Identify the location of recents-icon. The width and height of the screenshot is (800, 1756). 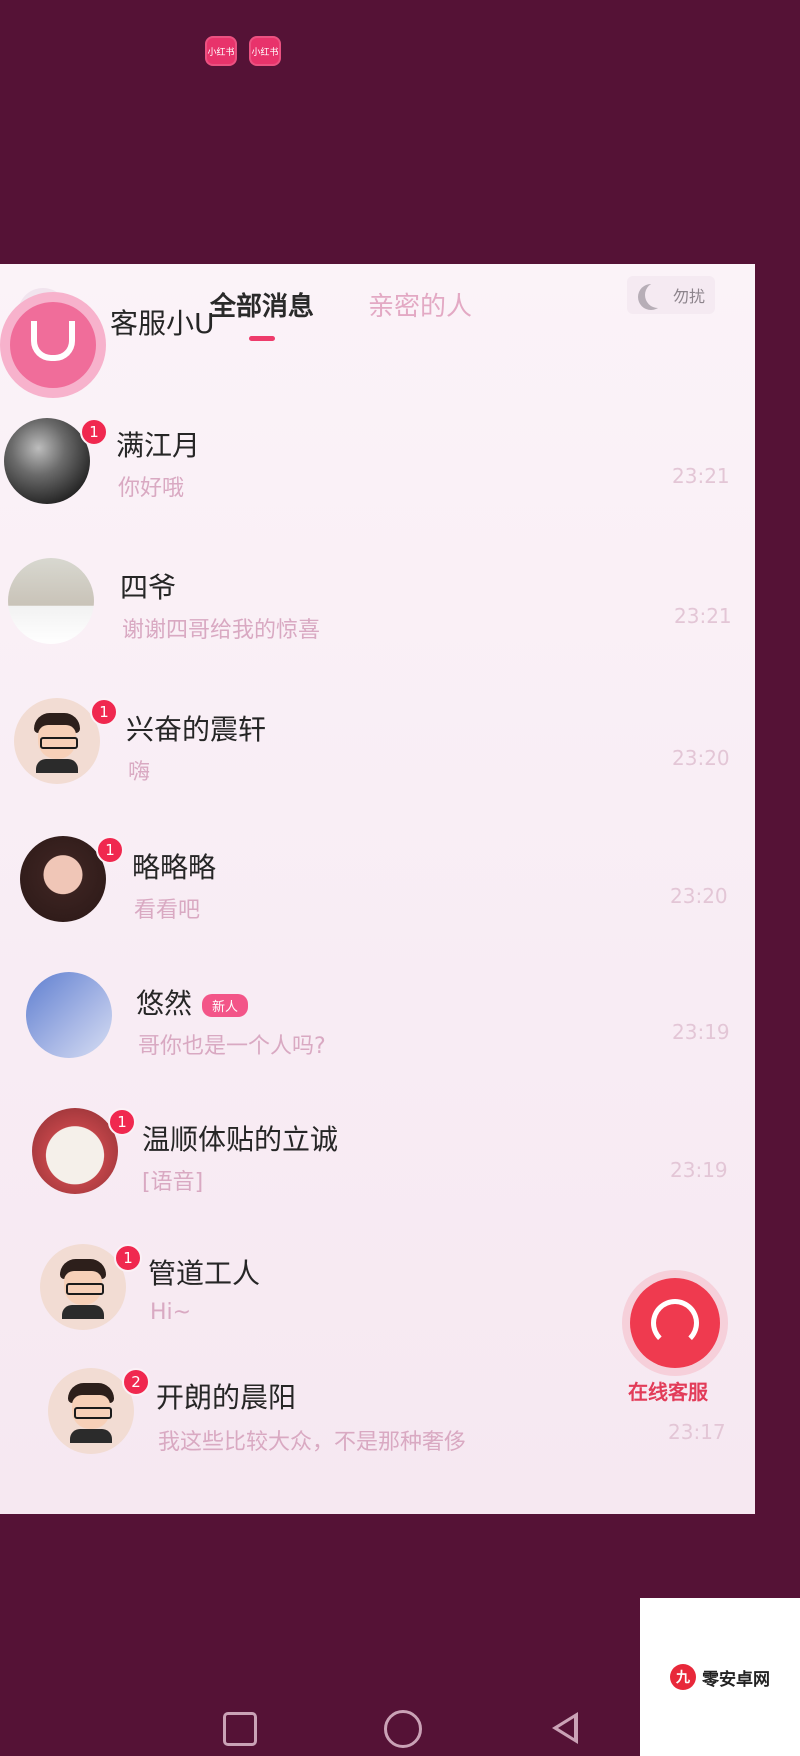
(240, 1729).